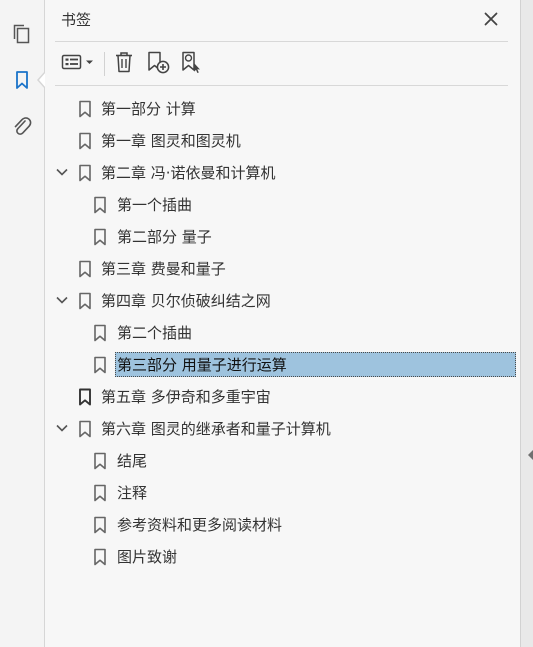 The height and width of the screenshot is (647, 533). I want to click on header-divider, so click(281, 41).